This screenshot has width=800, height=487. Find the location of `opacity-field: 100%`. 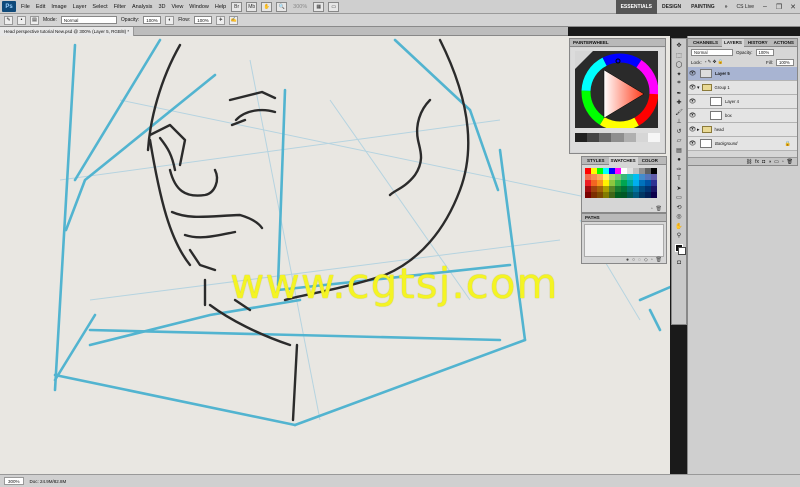

opacity-field: 100% is located at coordinates (152, 20).